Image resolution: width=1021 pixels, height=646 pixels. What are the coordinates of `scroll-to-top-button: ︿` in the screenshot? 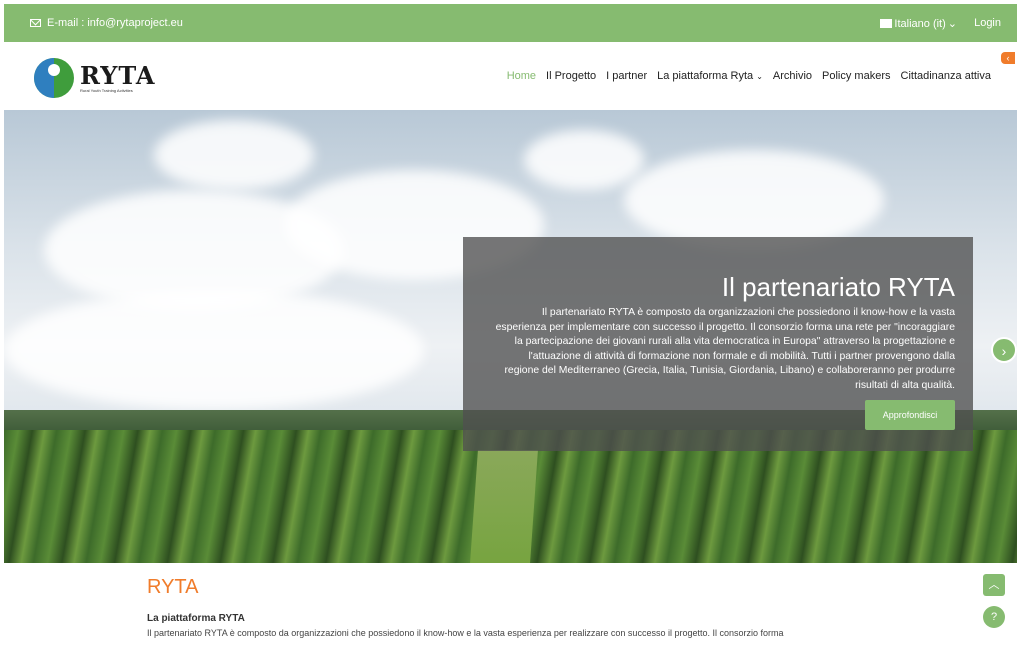 It's located at (994, 585).